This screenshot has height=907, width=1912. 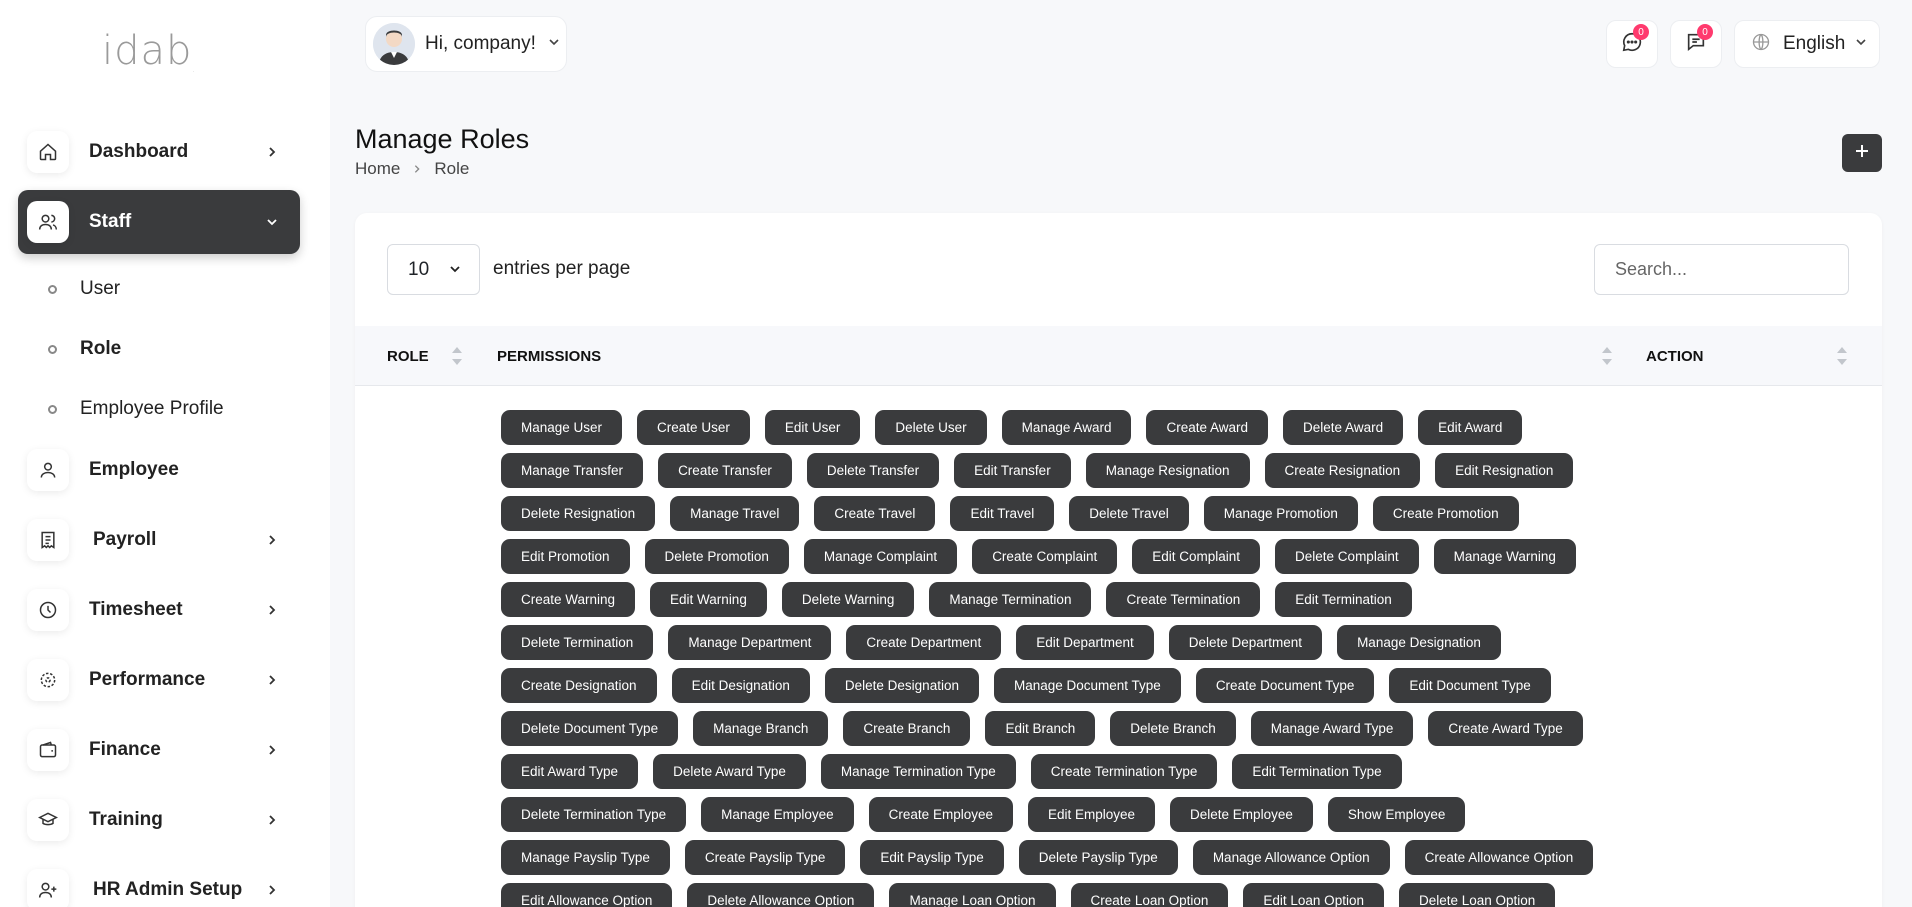 I want to click on sidebar-item-employee: Employee, so click(x=159, y=470).